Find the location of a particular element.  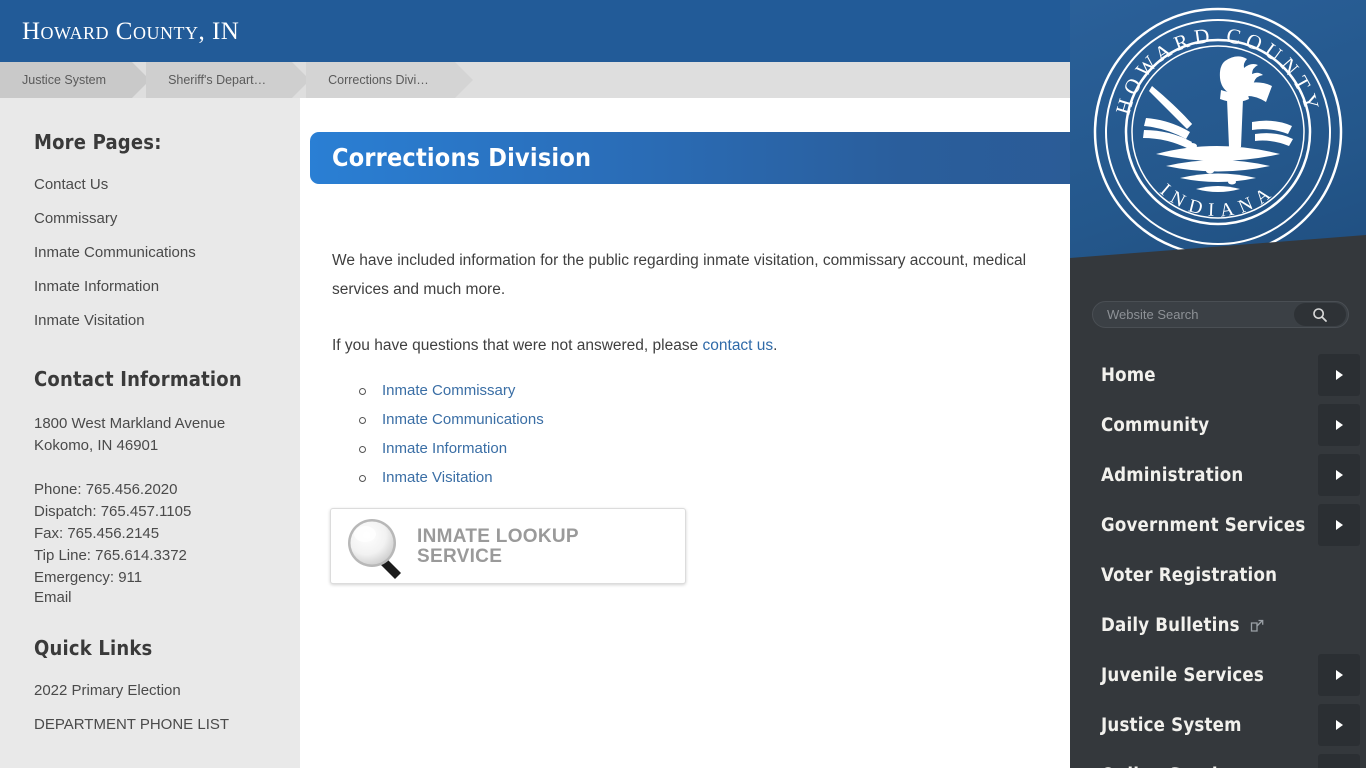

list-item: Inmate Visitation is located at coordinates (450, 477).